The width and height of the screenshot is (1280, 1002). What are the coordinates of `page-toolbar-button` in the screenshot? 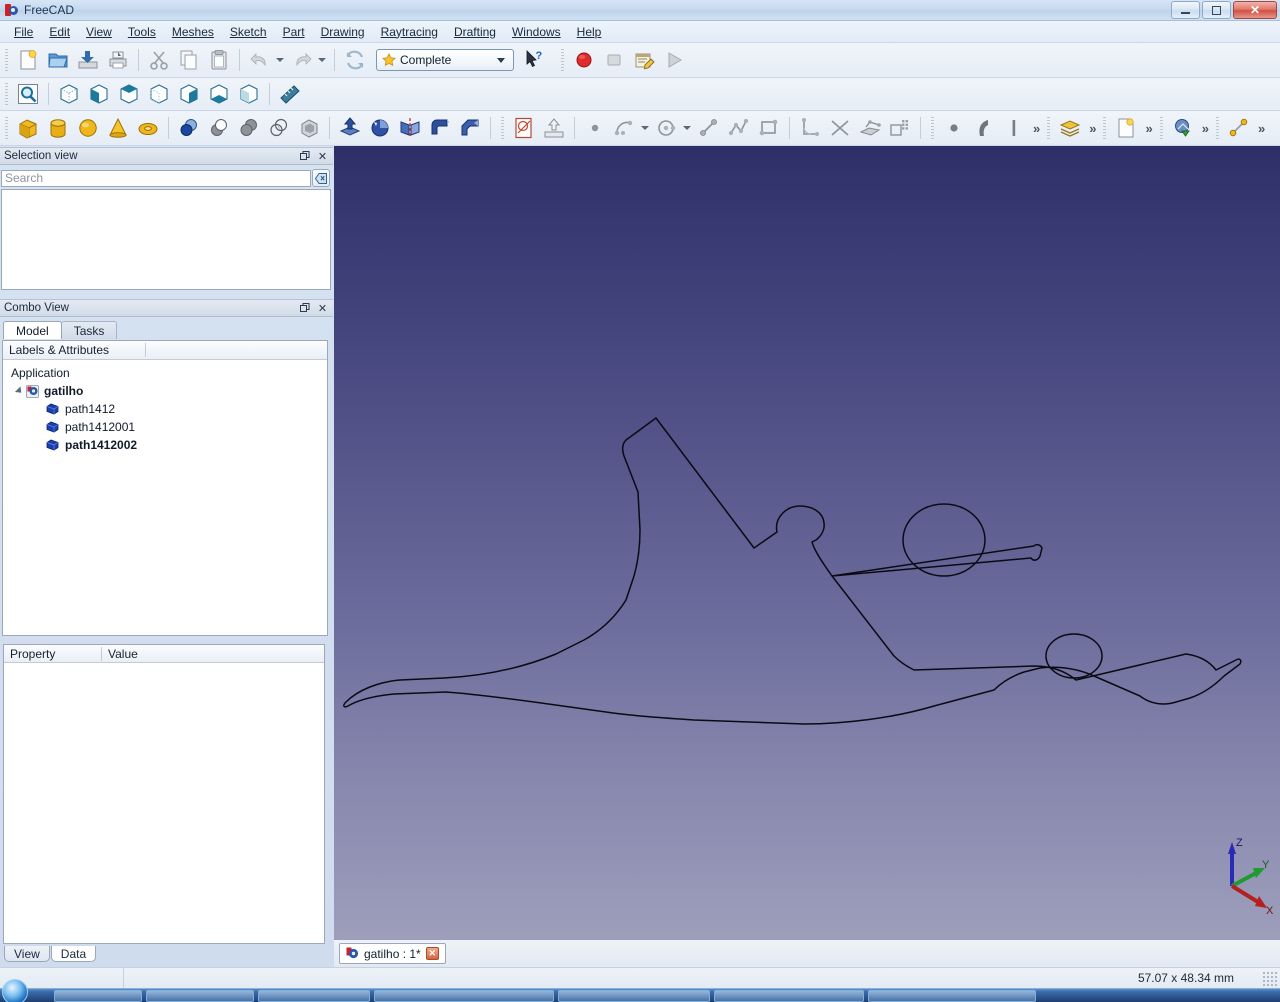 It's located at (1126, 128).